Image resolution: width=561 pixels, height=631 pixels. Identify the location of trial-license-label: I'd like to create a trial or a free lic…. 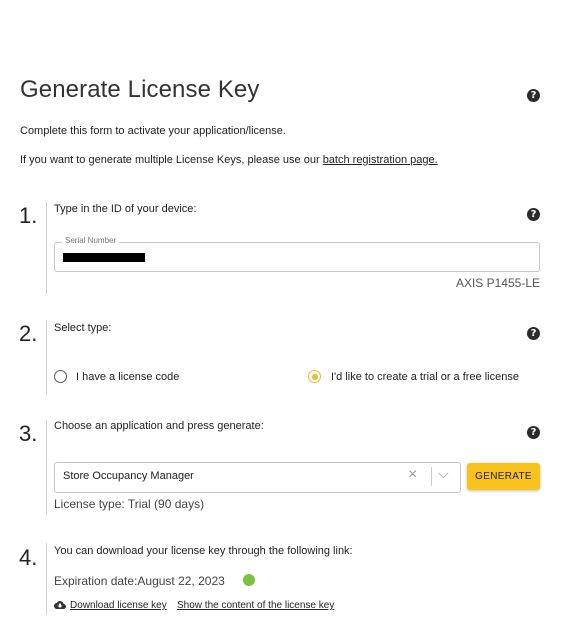
(425, 377).